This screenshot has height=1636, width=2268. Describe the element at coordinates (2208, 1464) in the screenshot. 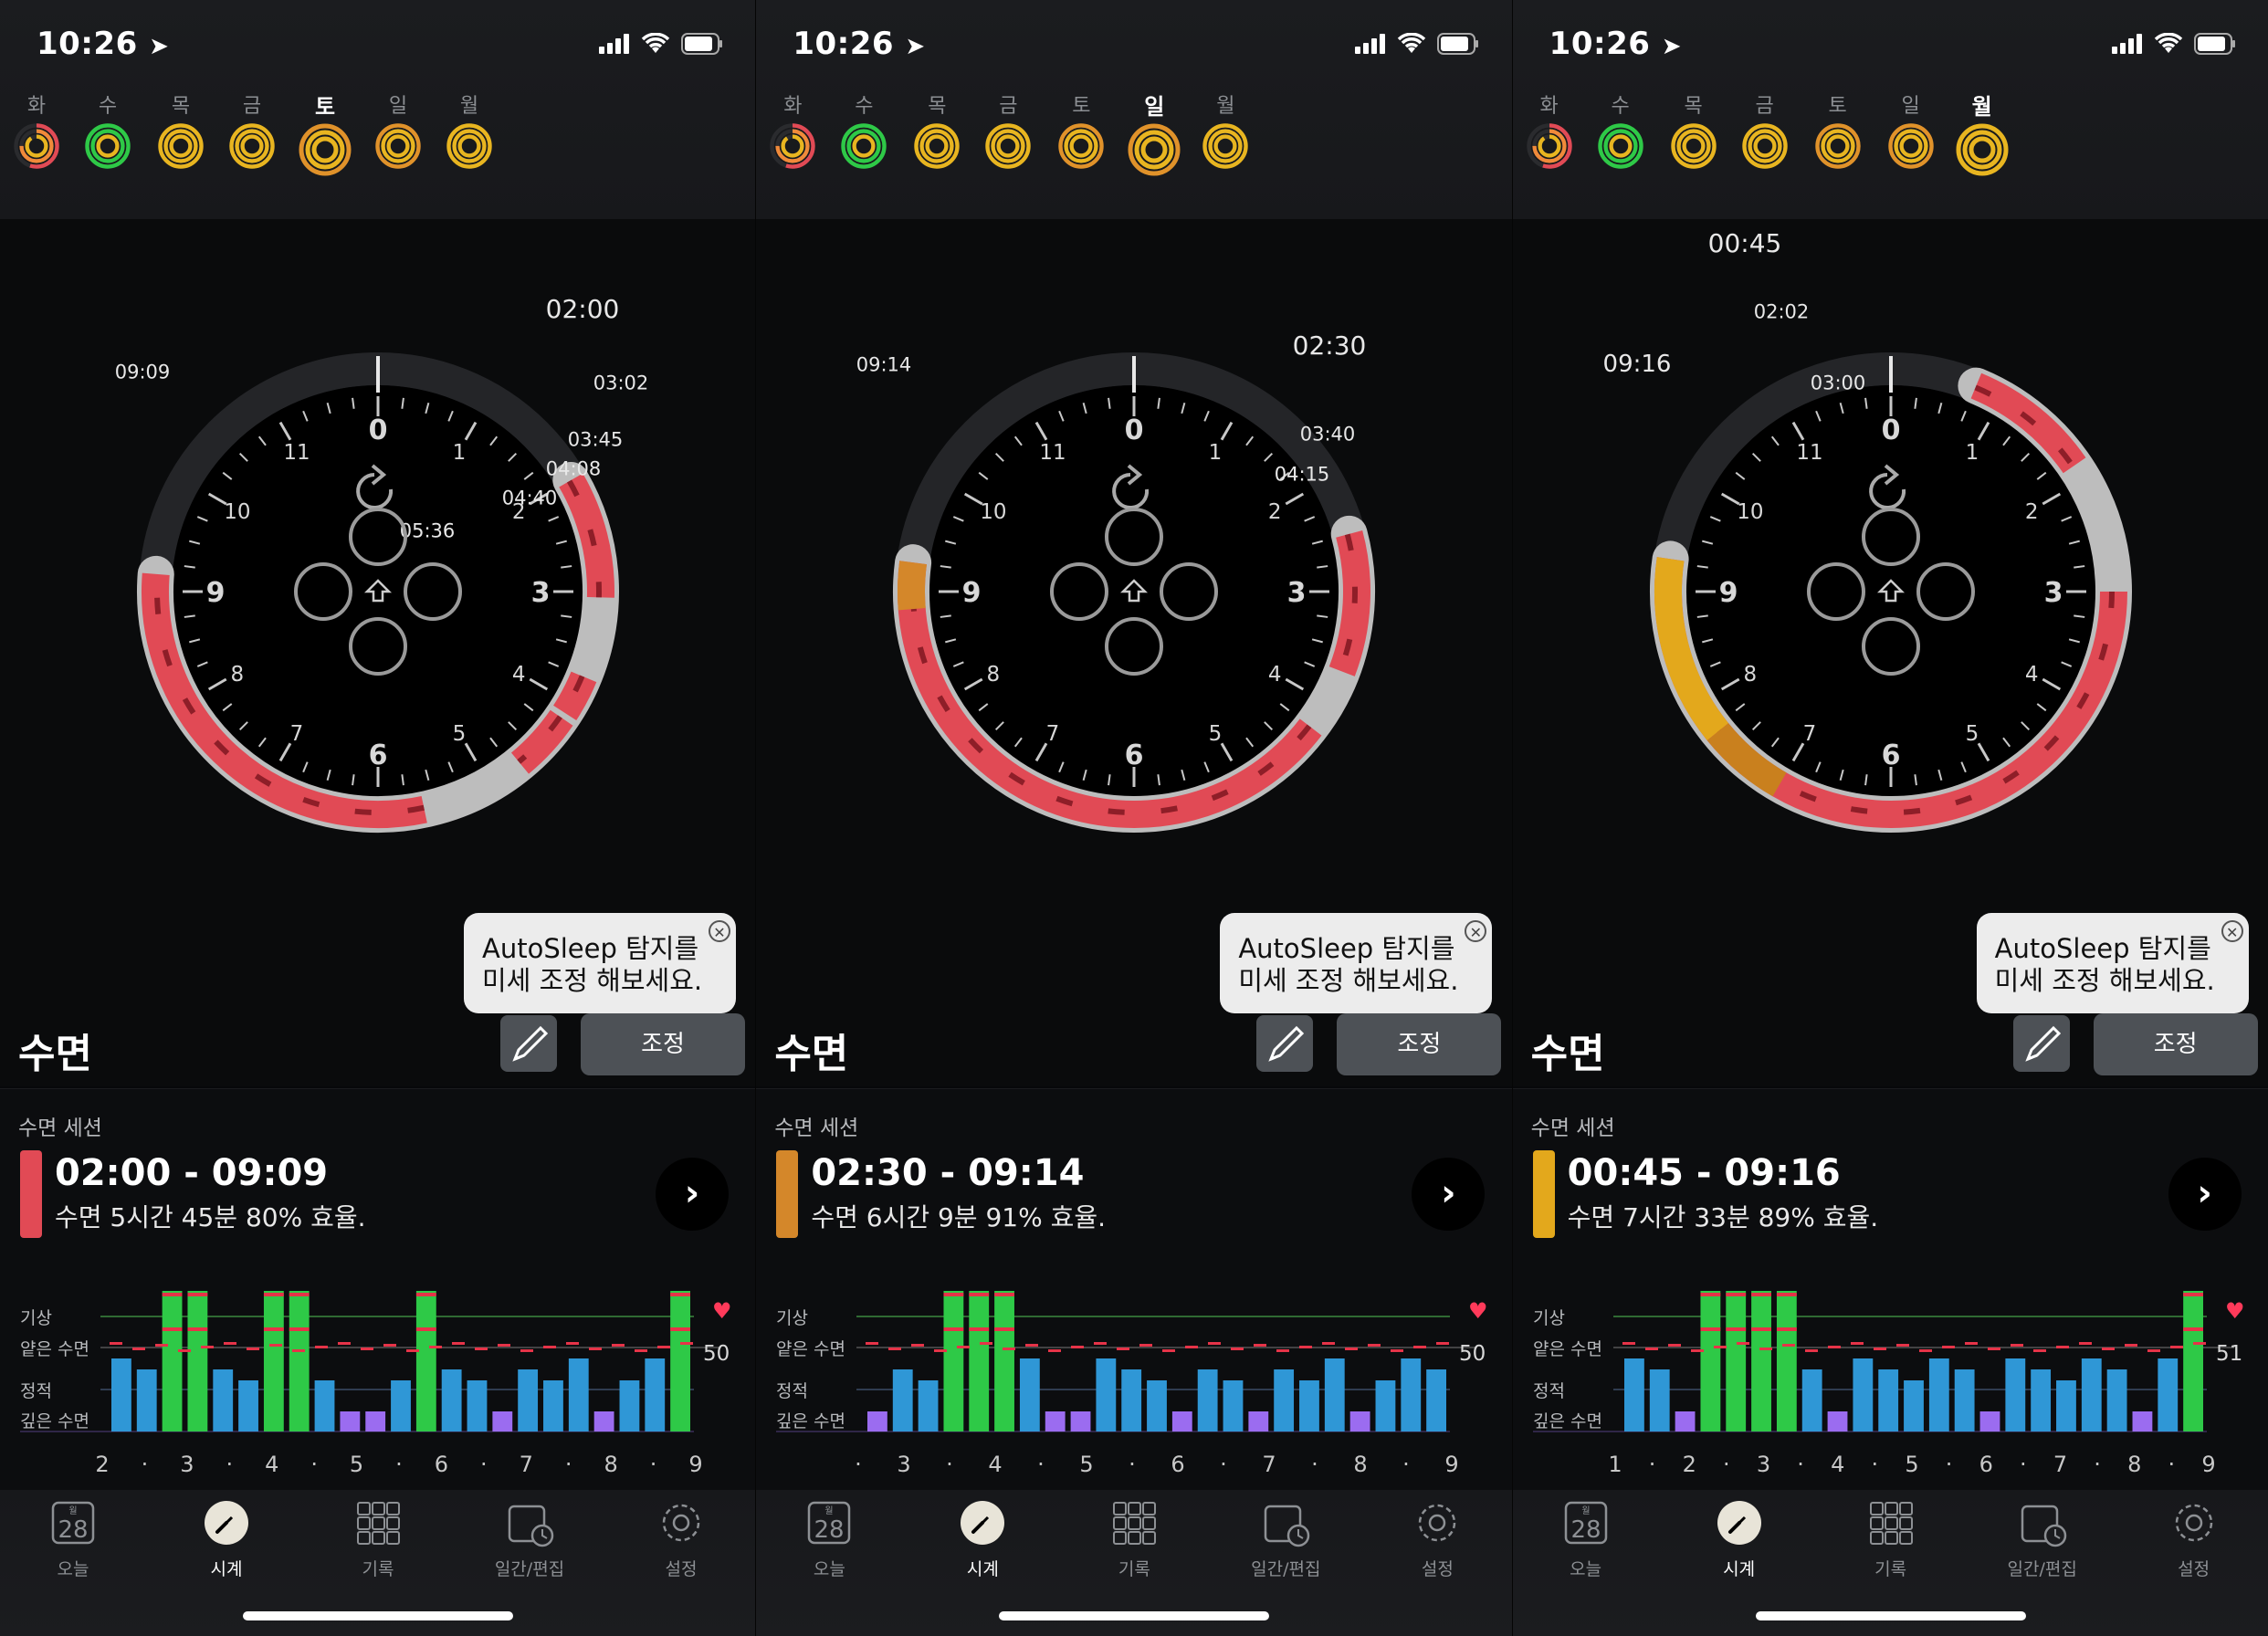

I see `x-tick-label: 9` at that location.